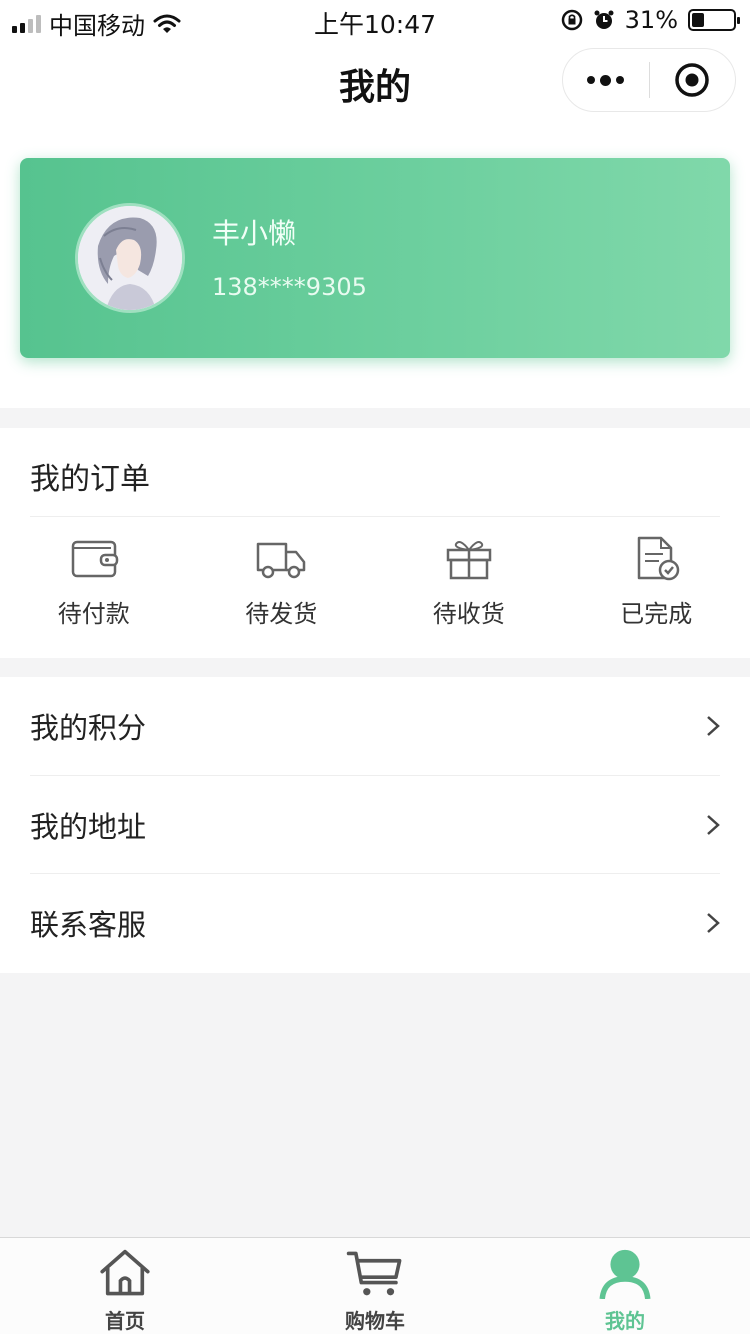 Image resolution: width=750 pixels, height=1334 pixels. I want to click on nav-bar: 我的, so click(375, 85).